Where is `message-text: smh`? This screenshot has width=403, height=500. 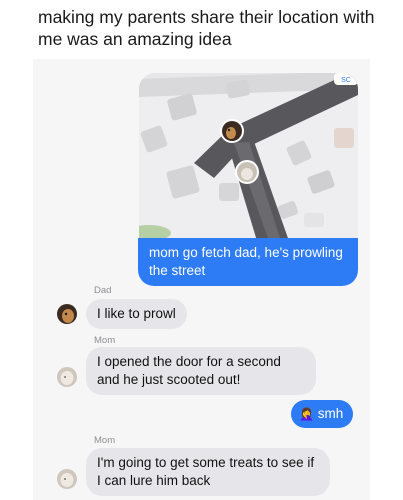 message-text: smh is located at coordinates (330, 413).